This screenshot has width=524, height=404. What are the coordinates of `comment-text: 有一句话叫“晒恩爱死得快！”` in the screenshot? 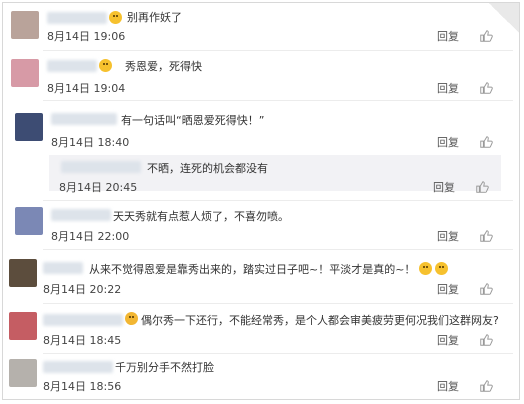 It's located at (193, 120).